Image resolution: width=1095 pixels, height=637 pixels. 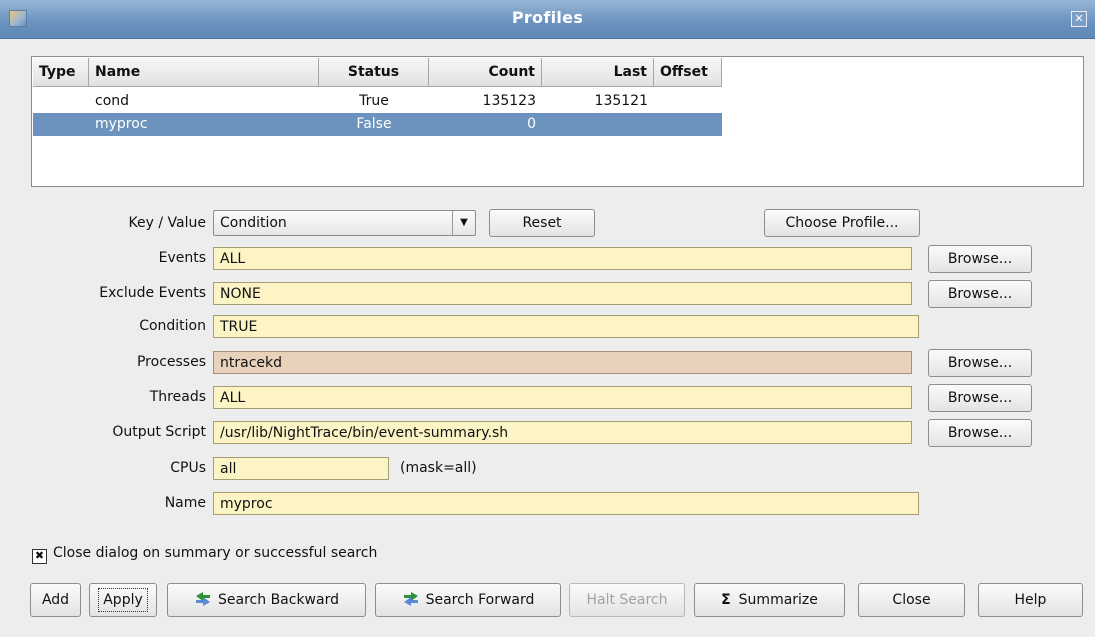 I want to click on summarize-label: Summarize, so click(x=778, y=600).